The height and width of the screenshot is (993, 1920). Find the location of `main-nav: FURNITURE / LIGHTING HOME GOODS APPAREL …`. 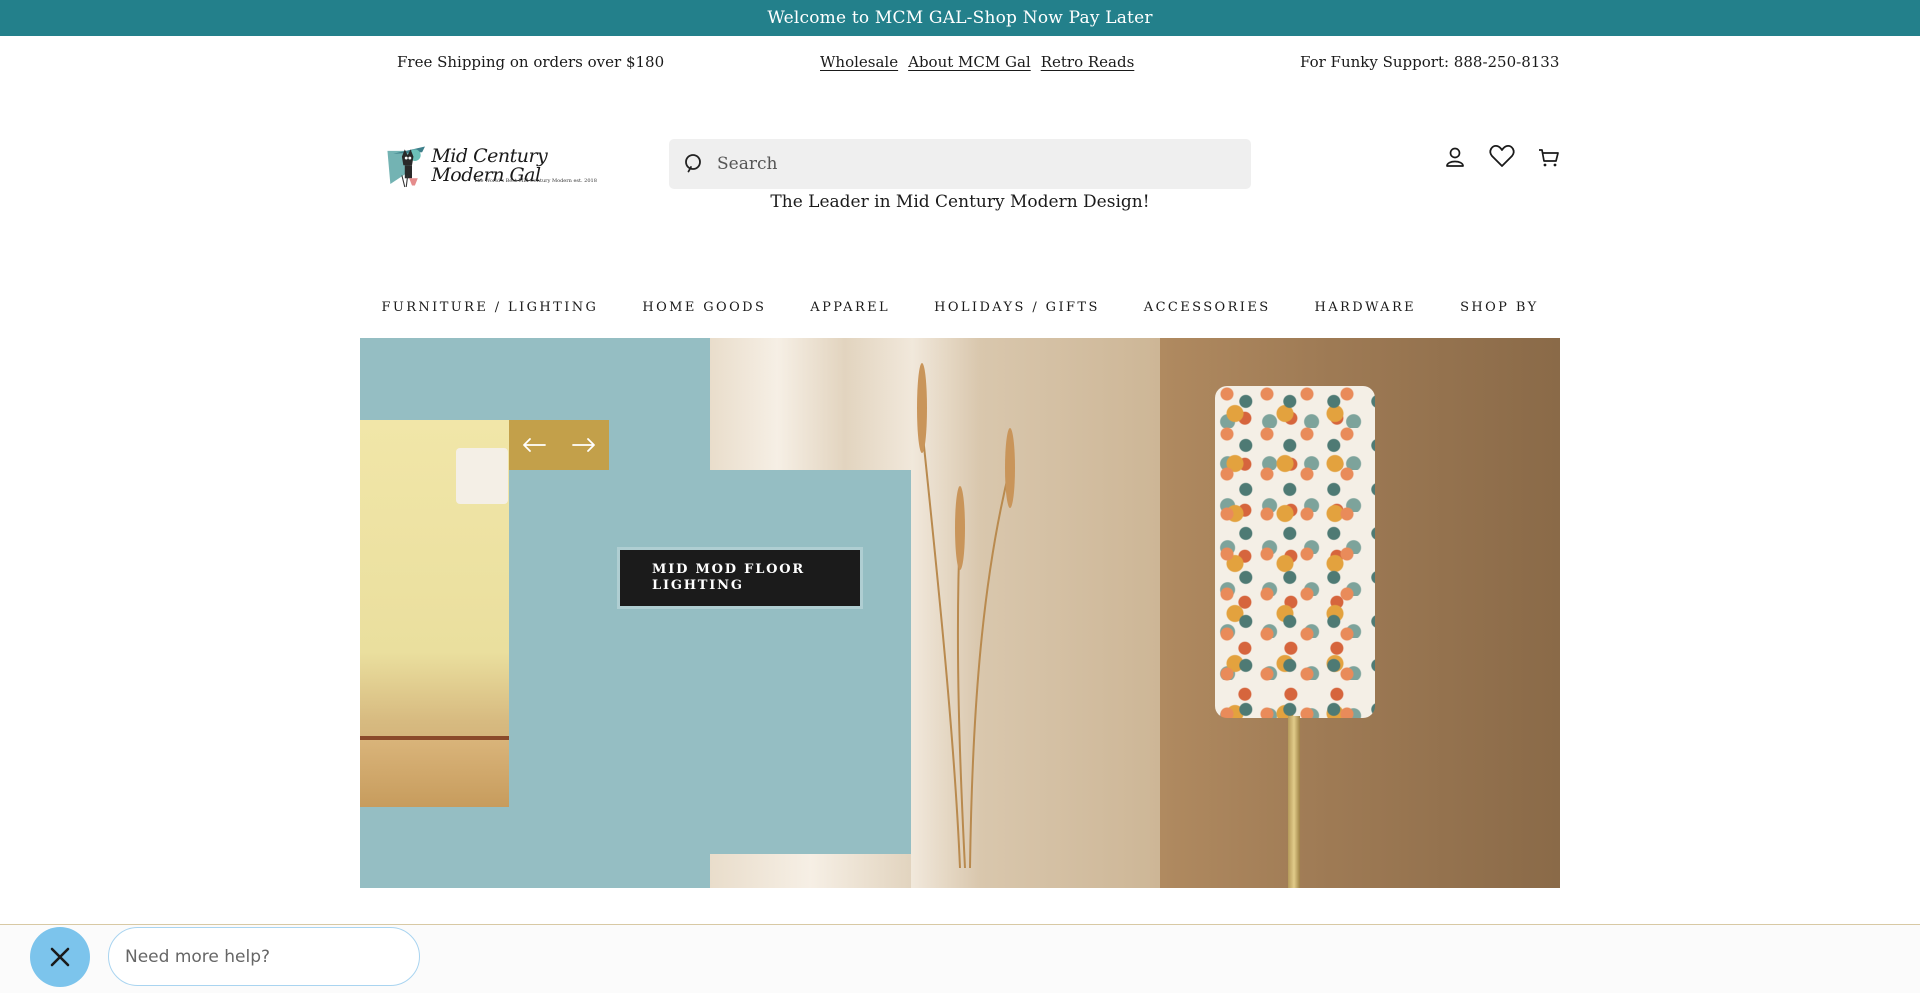

main-nav: FURNITURE / LIGHTING HOME GOODS APPAREL … is located at coordinates (960, 314).